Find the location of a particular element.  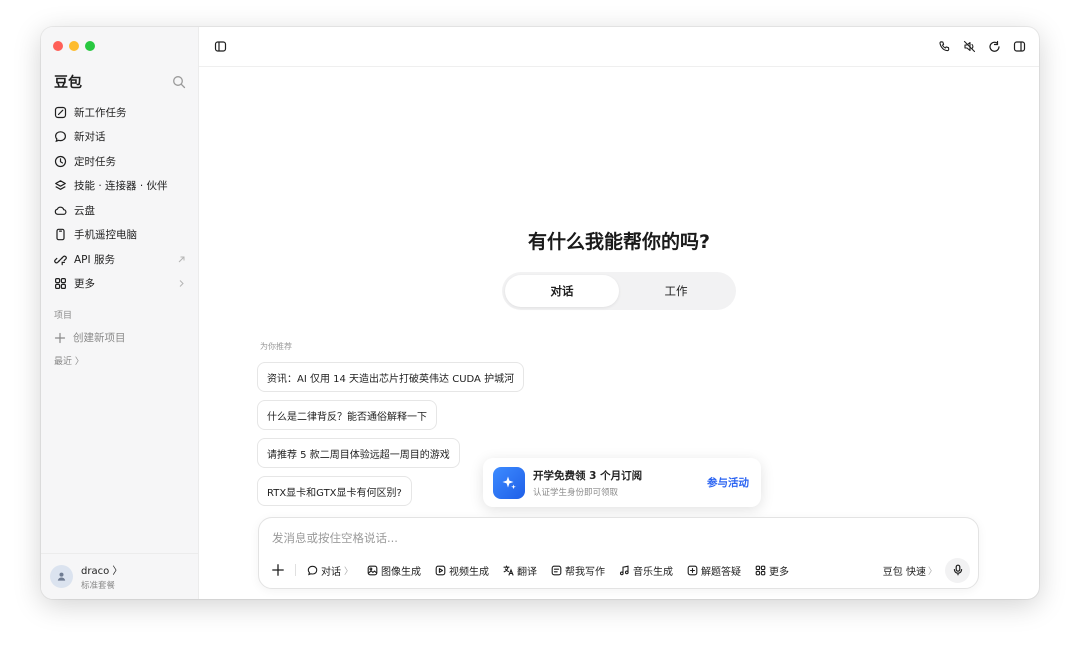

create-project-button: 创建新项目 is located at coordinates (90, 337).